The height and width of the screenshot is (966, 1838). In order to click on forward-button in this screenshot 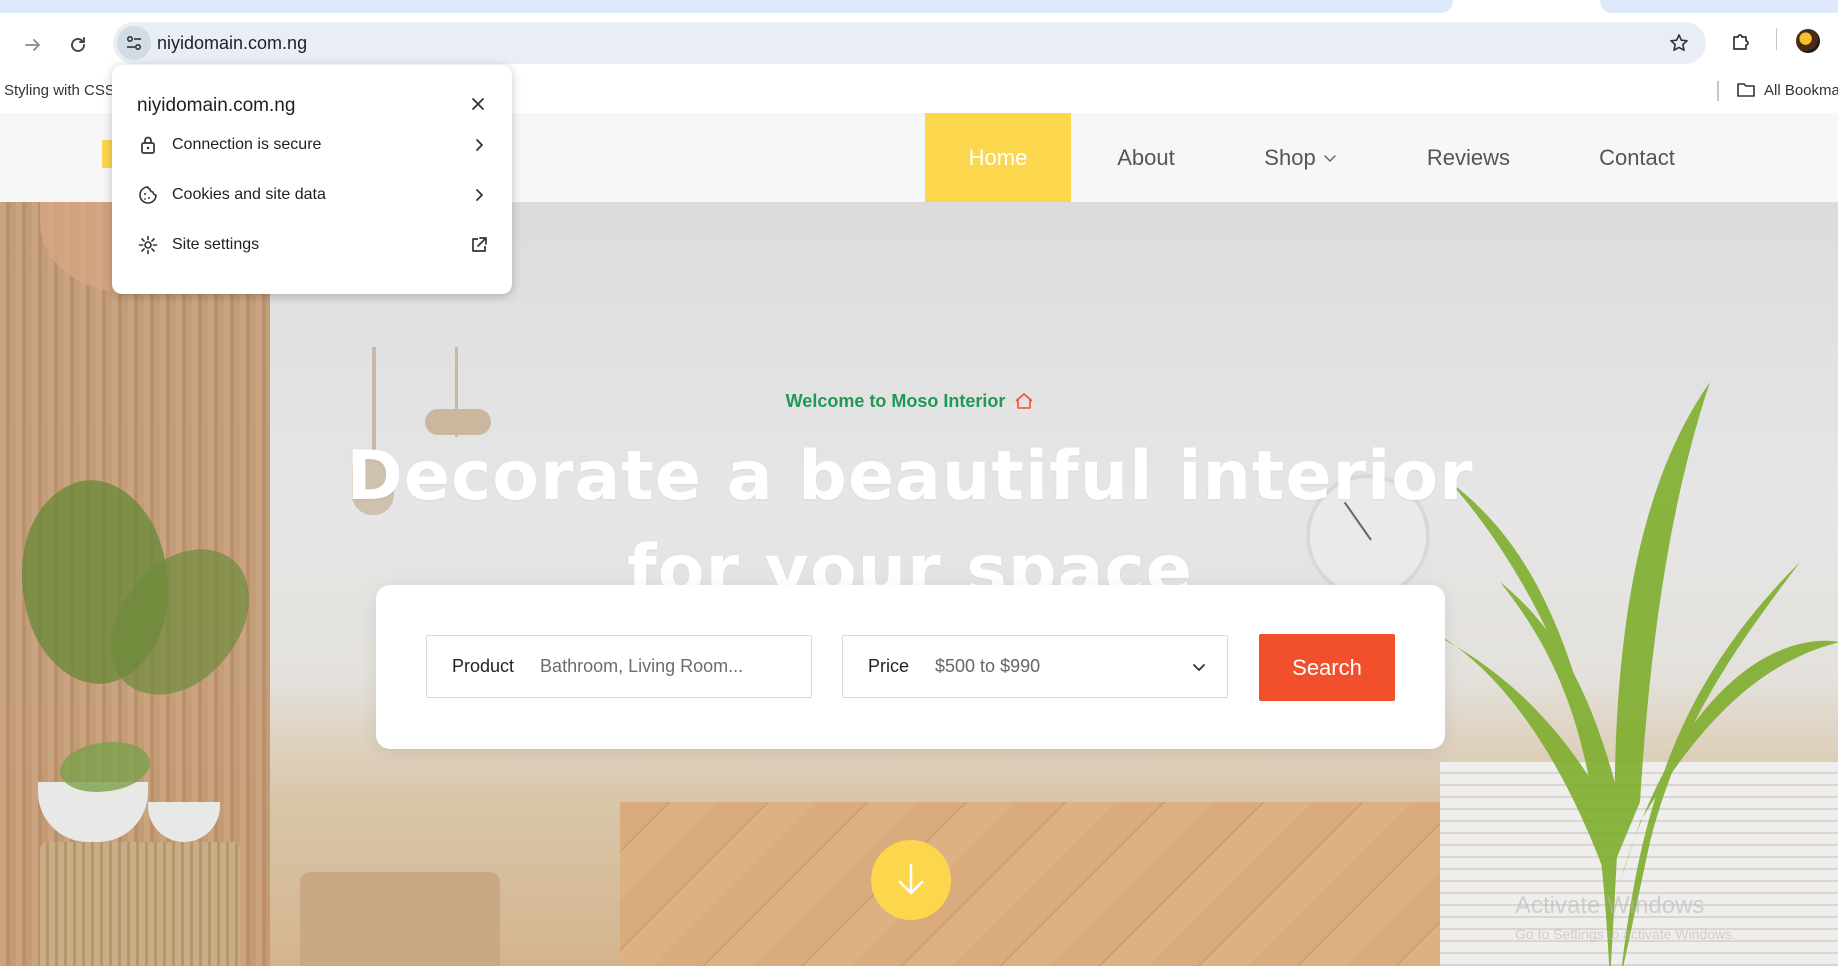, I will do `click(33, 45)`.